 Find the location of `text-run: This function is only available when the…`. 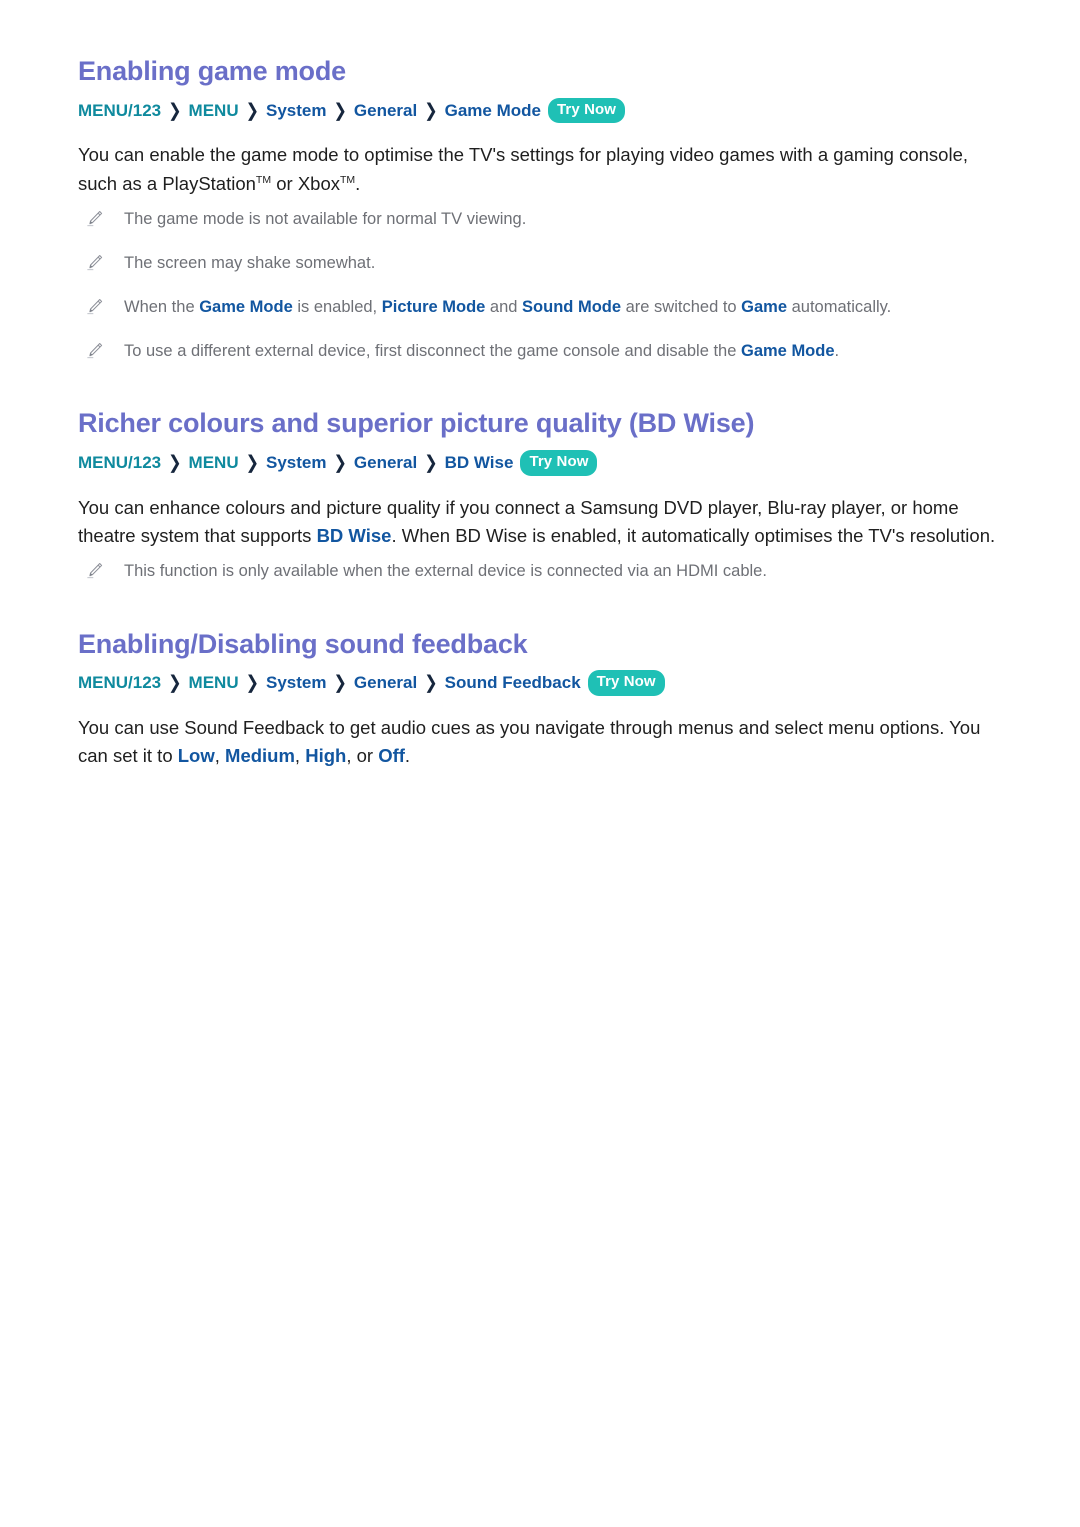

text-run: This function is only available when the… is located at coordinates (445, 571).